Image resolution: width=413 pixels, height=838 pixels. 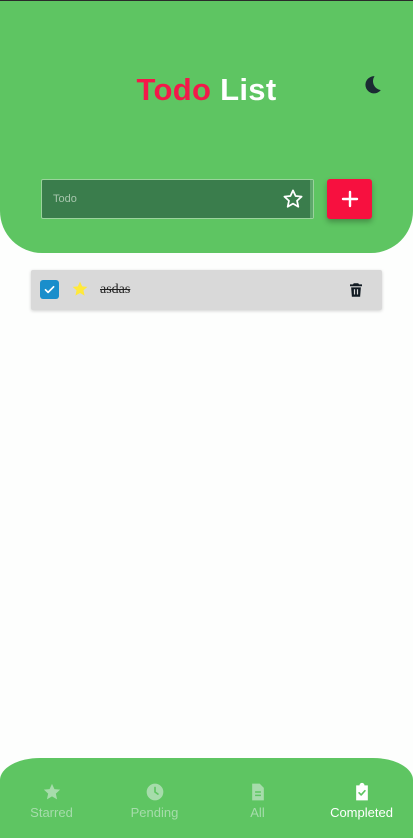 I want to click on nav-label-starred: Starred, so click(x=51, y=812).